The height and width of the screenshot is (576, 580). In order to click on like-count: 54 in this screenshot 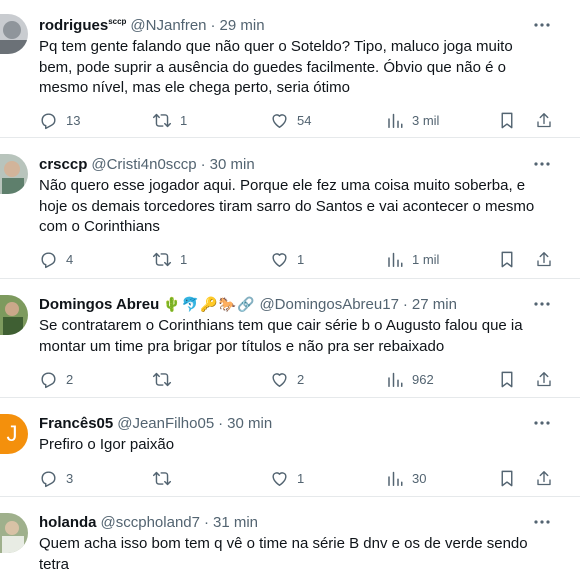, I will do `click(304, 120)`.